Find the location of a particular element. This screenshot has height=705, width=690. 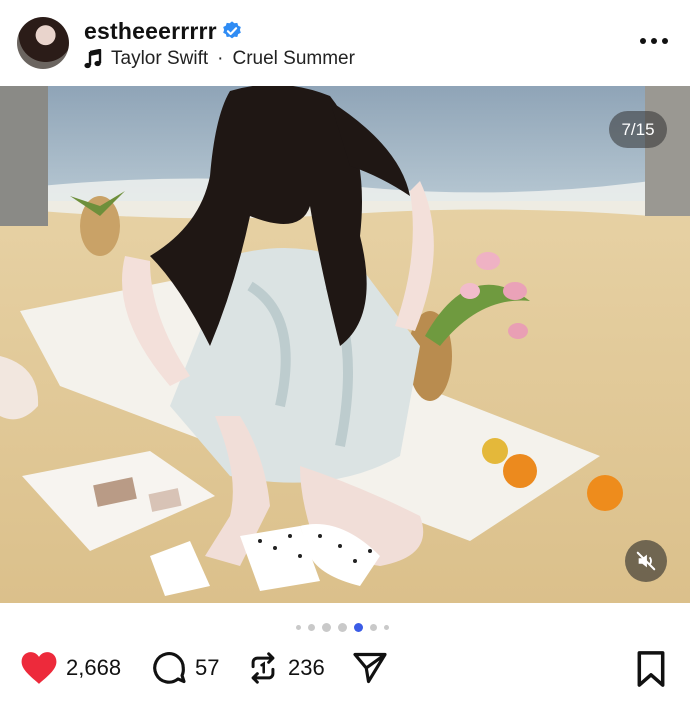

more-icon is located at coordinates (654, 41).